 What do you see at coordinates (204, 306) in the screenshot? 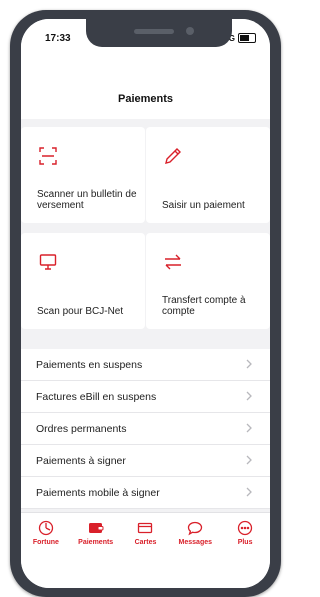
I see `tile-label: Transfert compte à compte` at bounding box center [204, 306].